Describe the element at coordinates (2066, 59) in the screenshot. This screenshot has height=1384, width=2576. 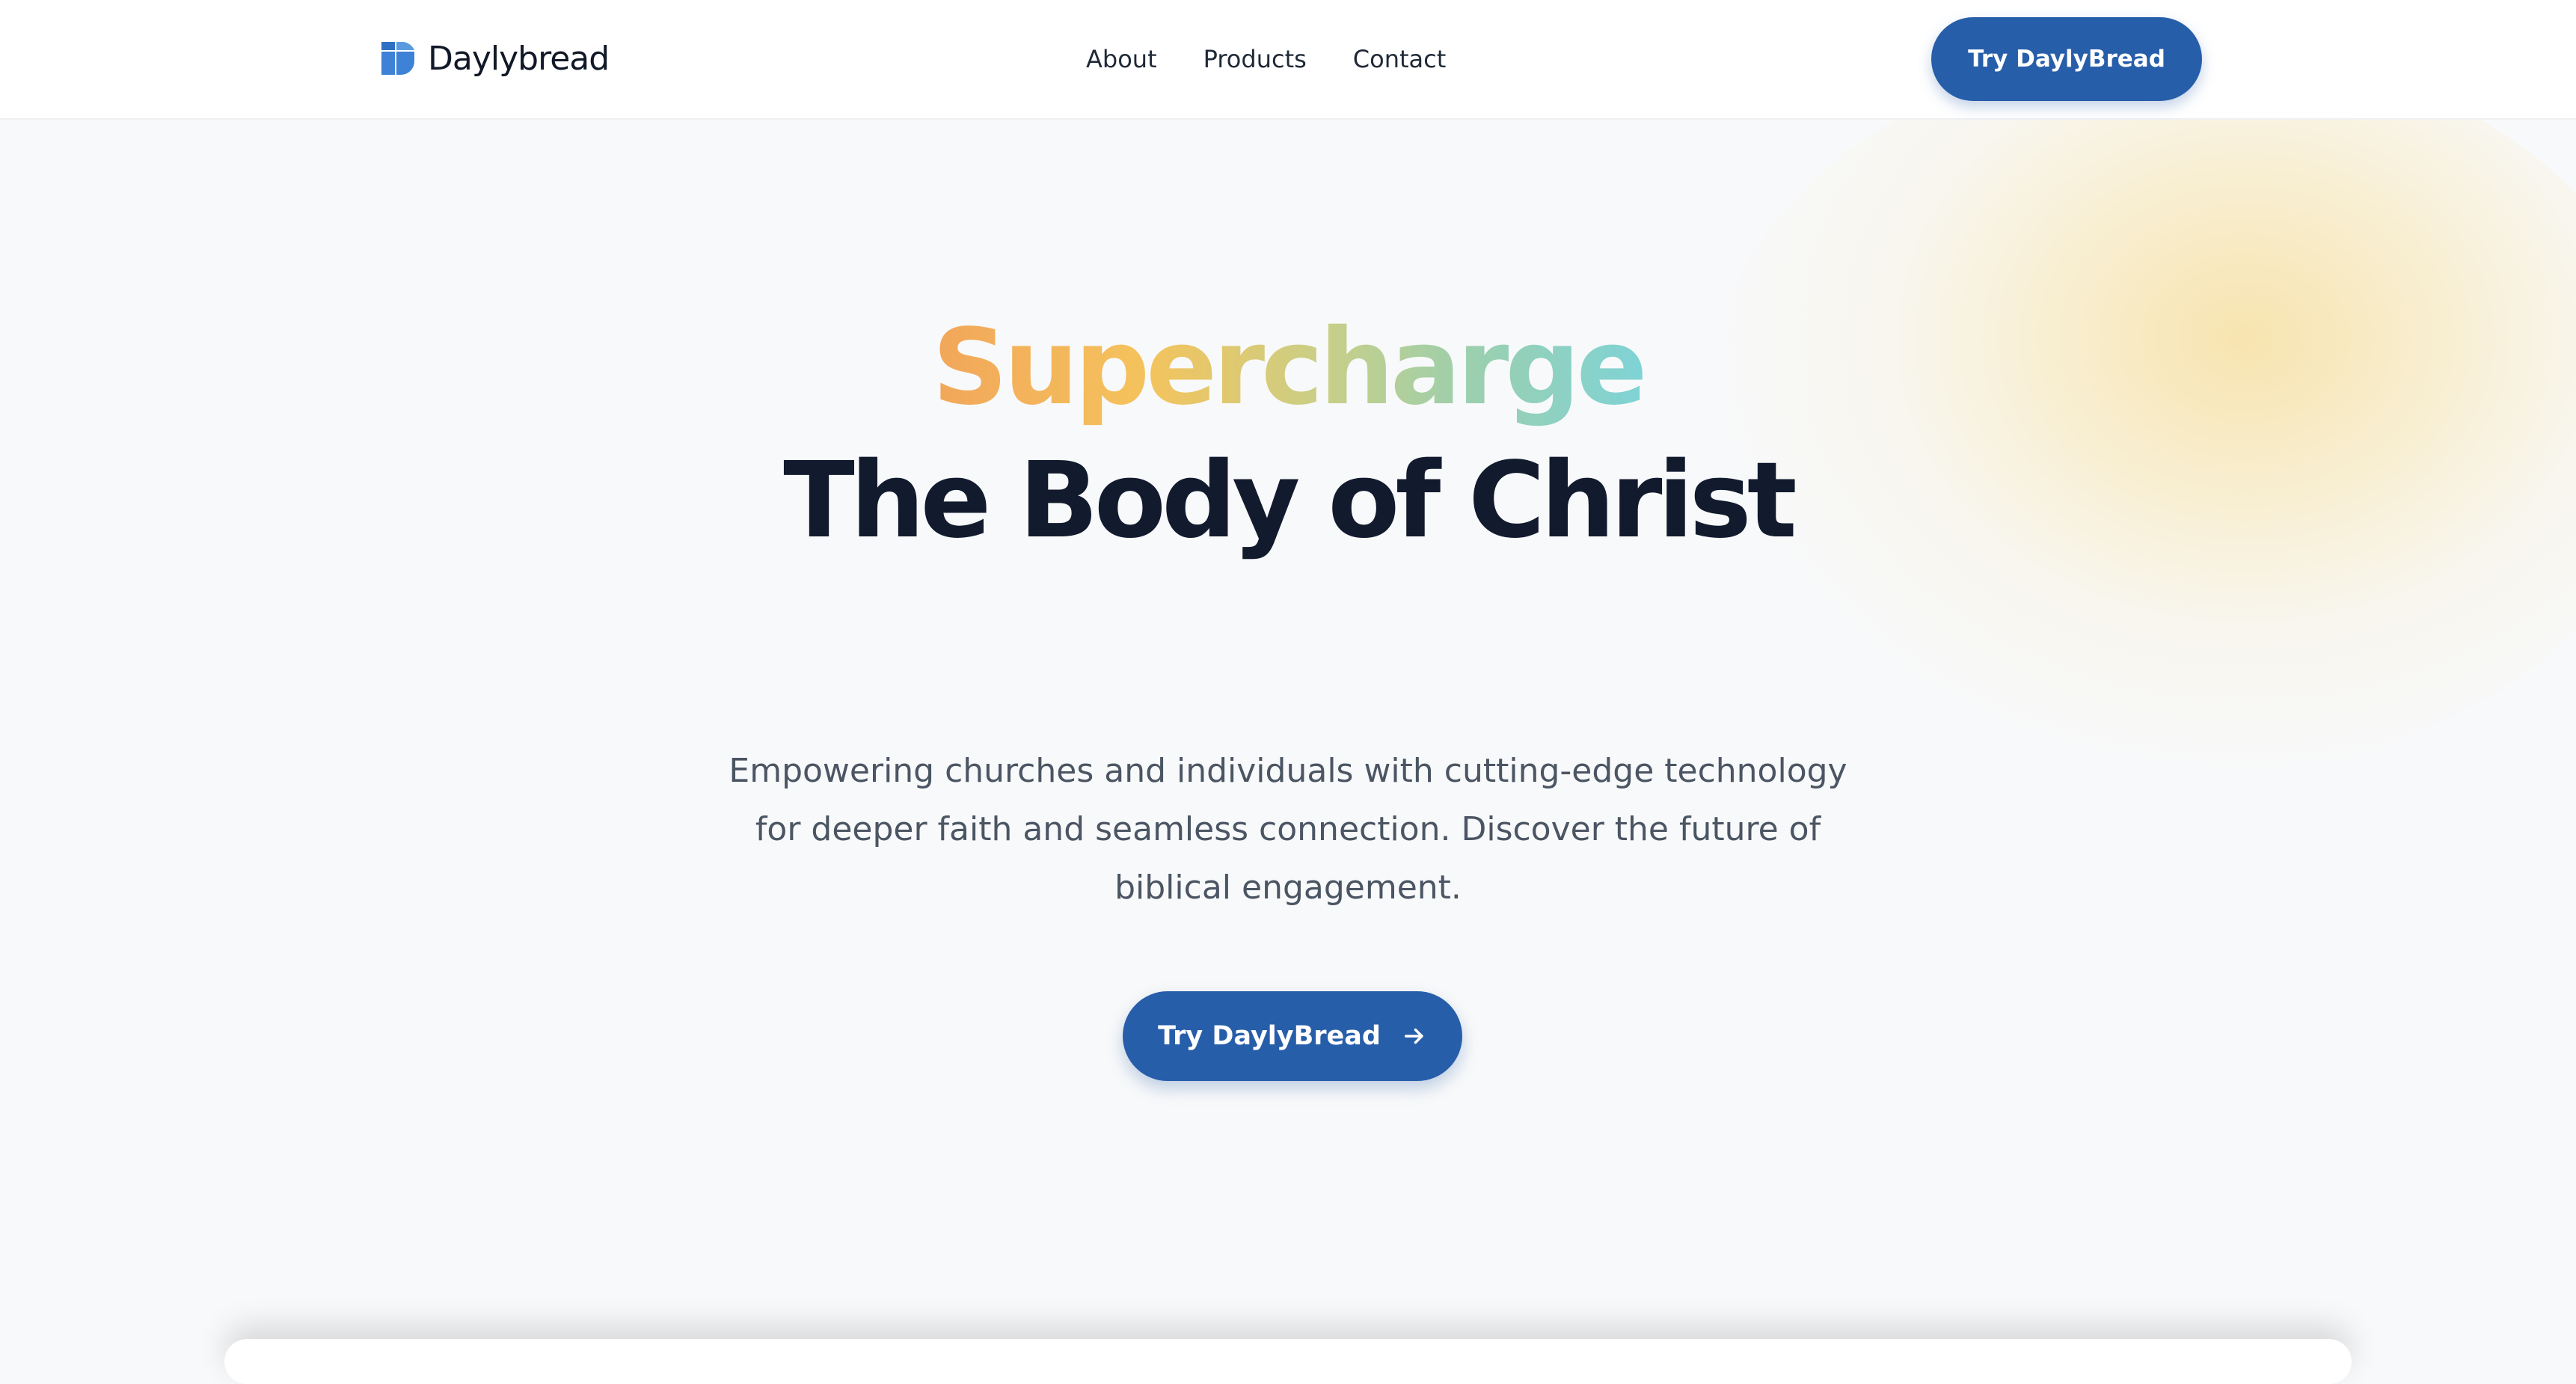
I see `header-try-button: Try DaylyBread` at that location.